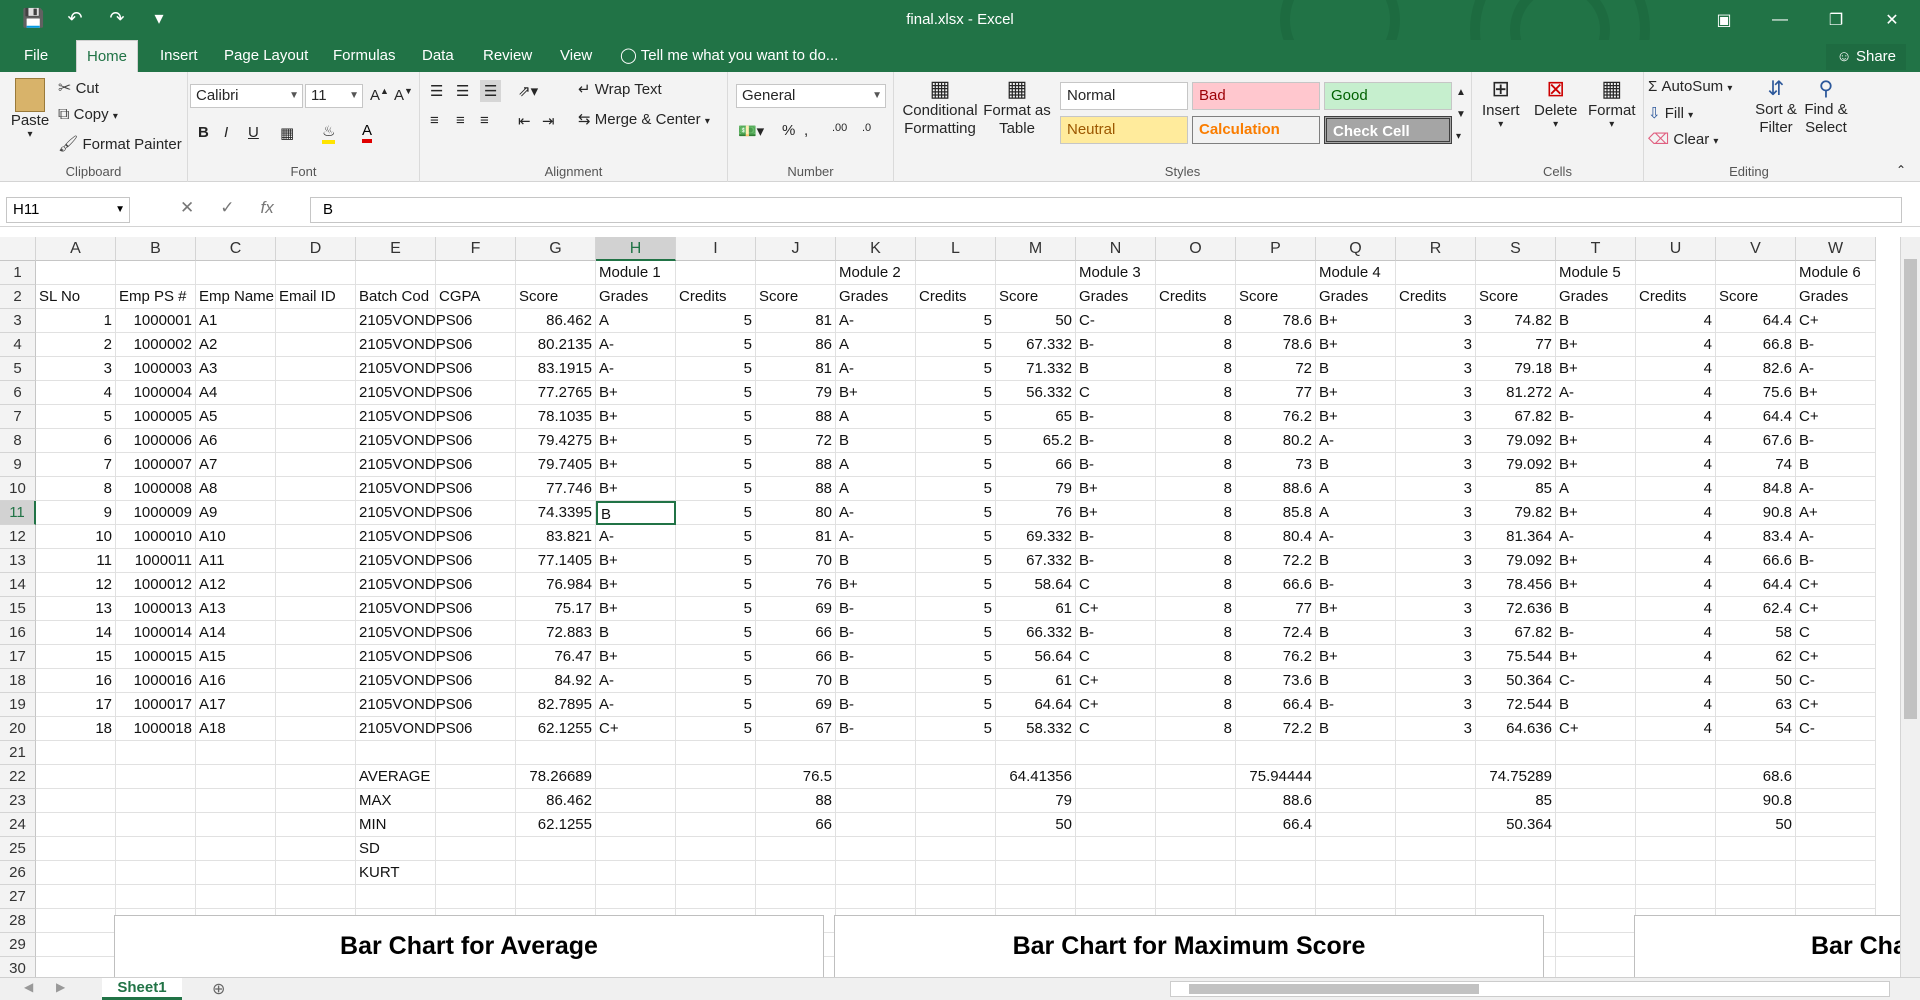 Image resolution: width=1920 pixels, height=1000 pixels. Describe the element at coordinates (1436, 585) in the screenshot. I see `cell-r14: 3` at that location.